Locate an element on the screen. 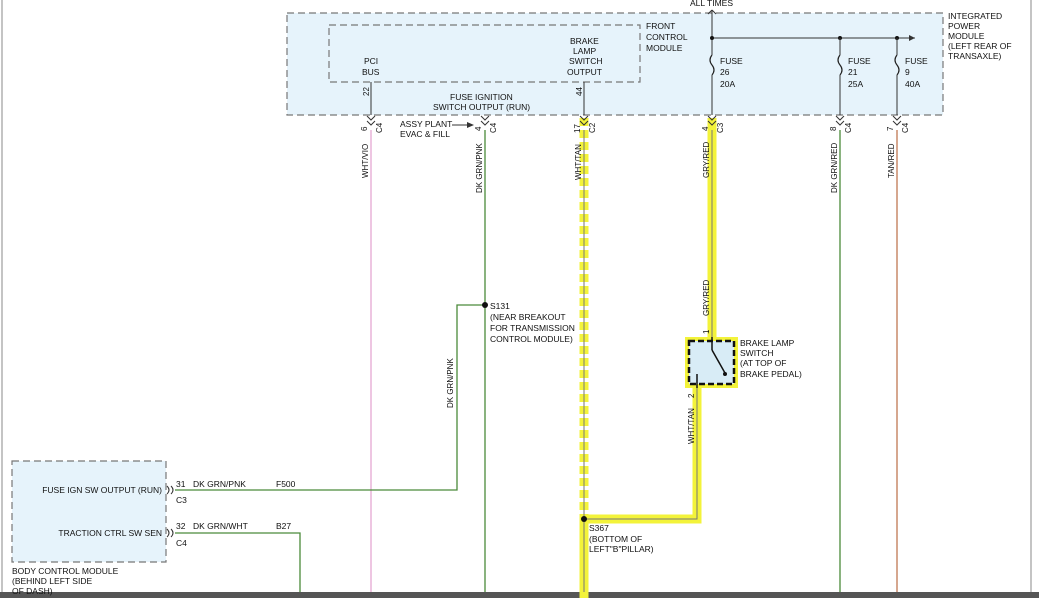  svg-text: BUS is located at coordinates (371, 72).